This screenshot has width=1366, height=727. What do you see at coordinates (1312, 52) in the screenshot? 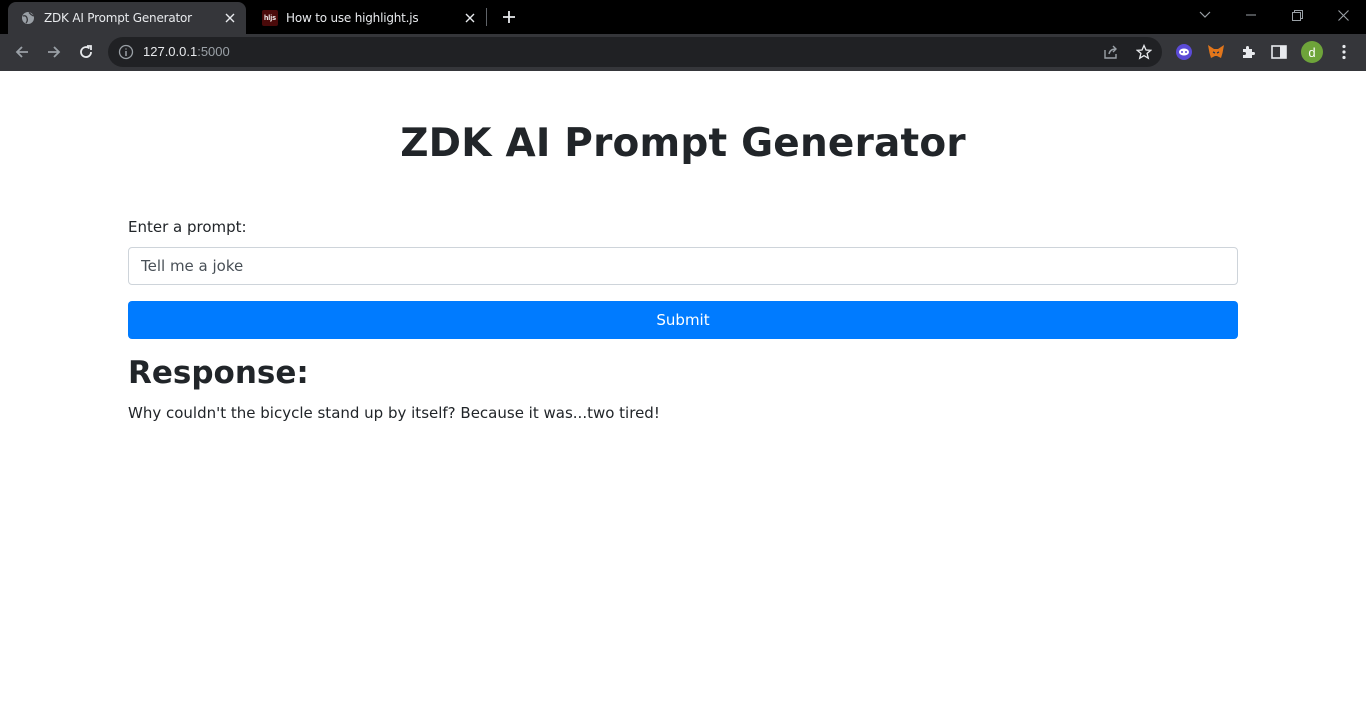
I see `profile-avatar: d` at bounding box center [1312, 52].